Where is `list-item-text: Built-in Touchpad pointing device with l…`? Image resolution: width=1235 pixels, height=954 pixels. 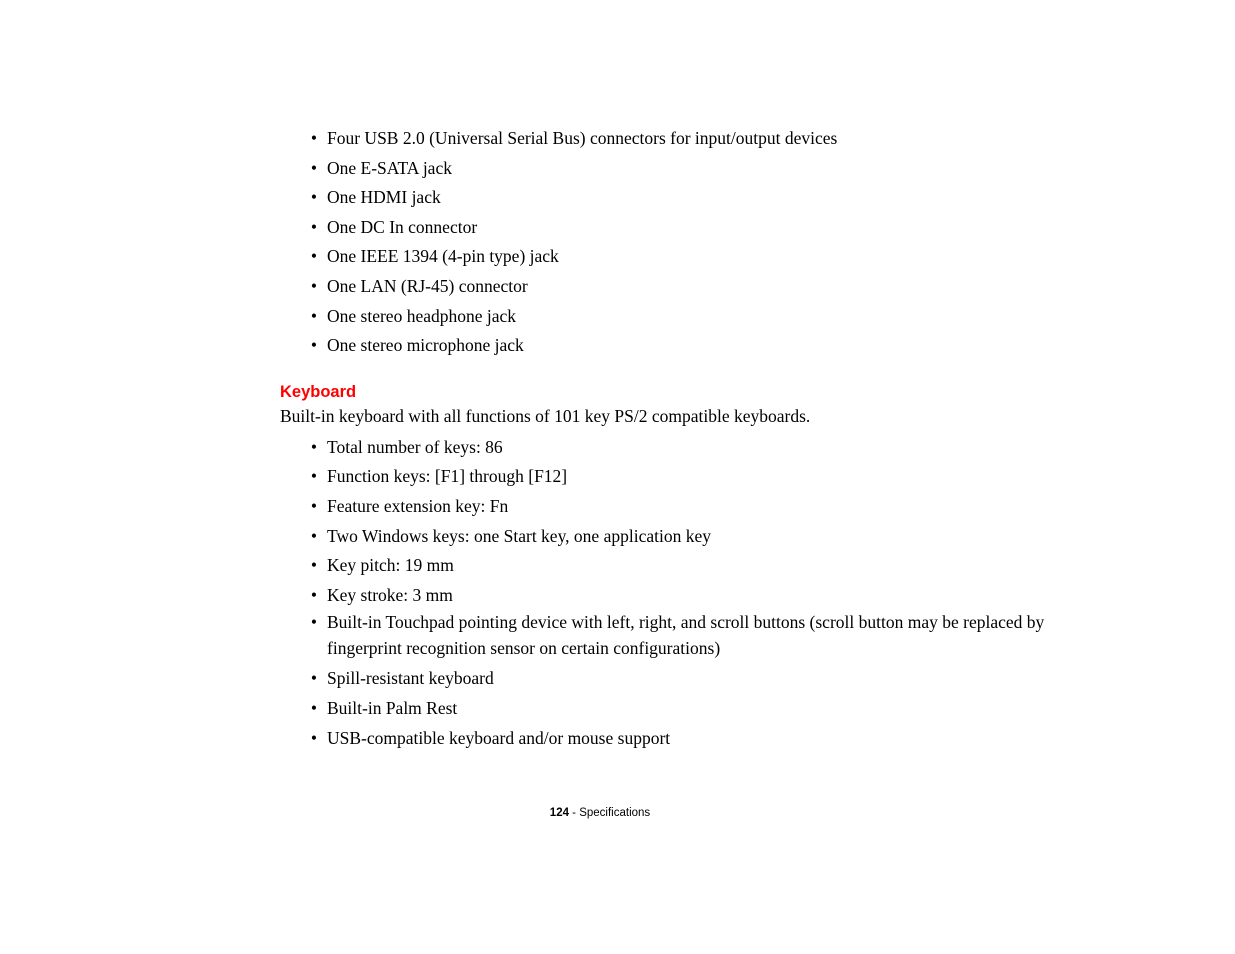
list-item-text: Built-in Touchpad pointing device with l… is located at coordinates (686, 635).